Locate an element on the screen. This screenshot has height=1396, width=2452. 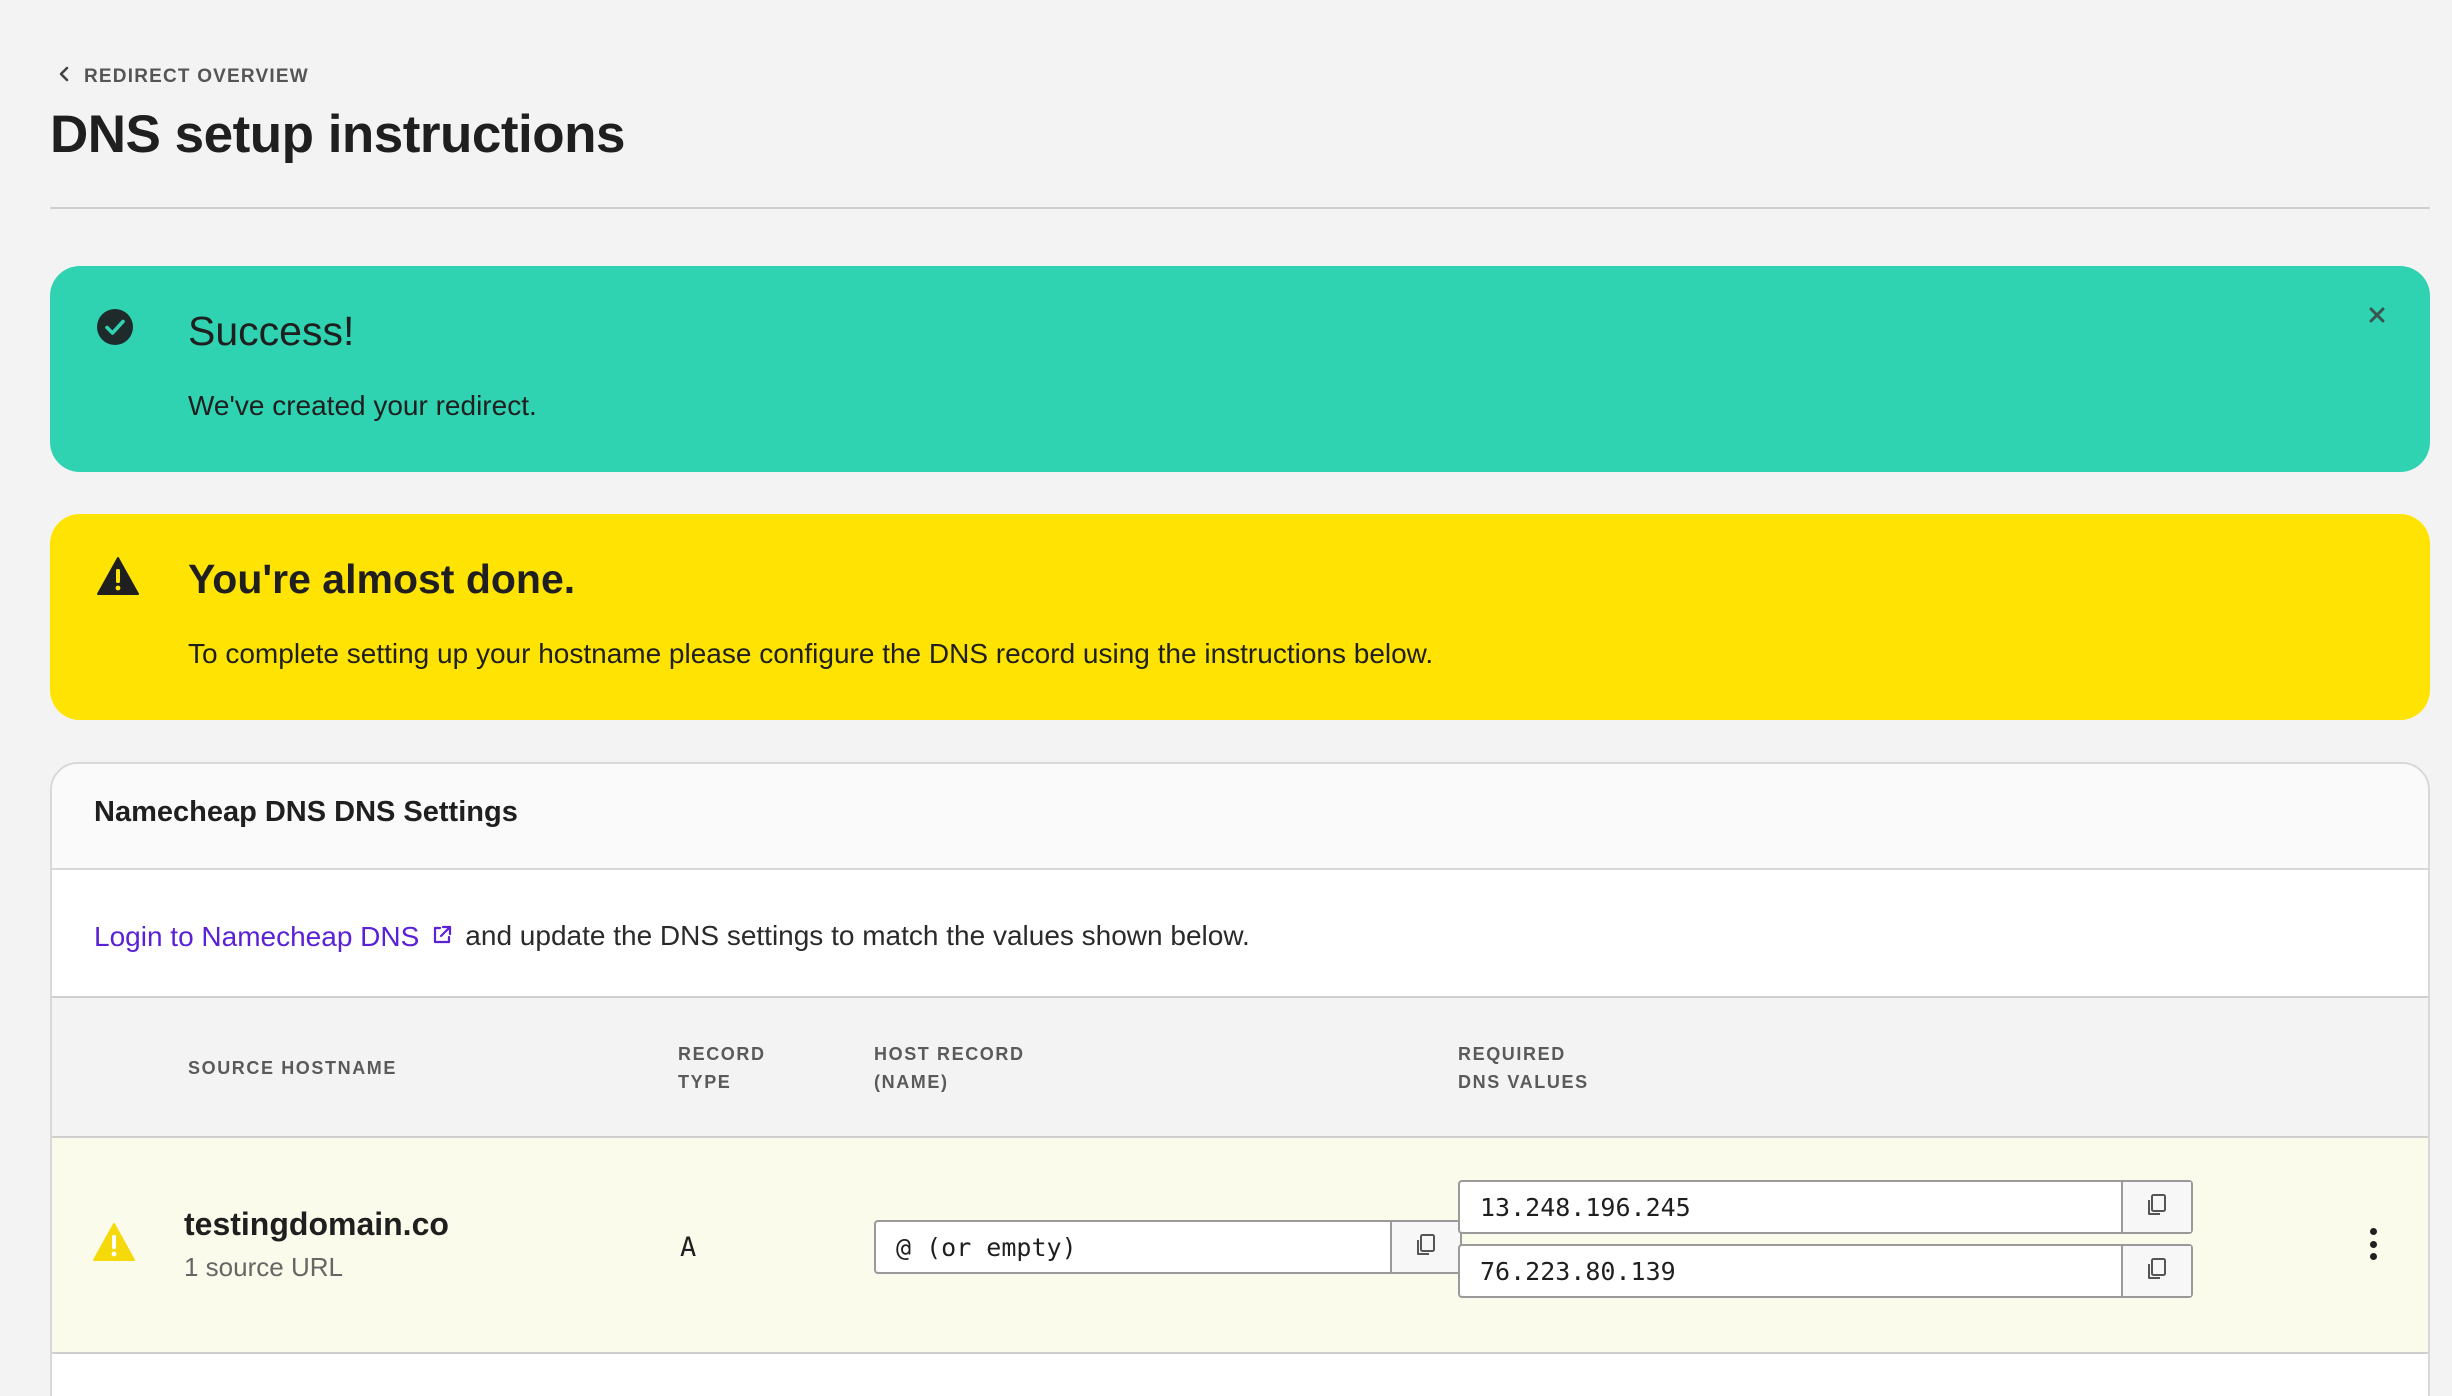
title-divider is located at coordinates (1240, 208).